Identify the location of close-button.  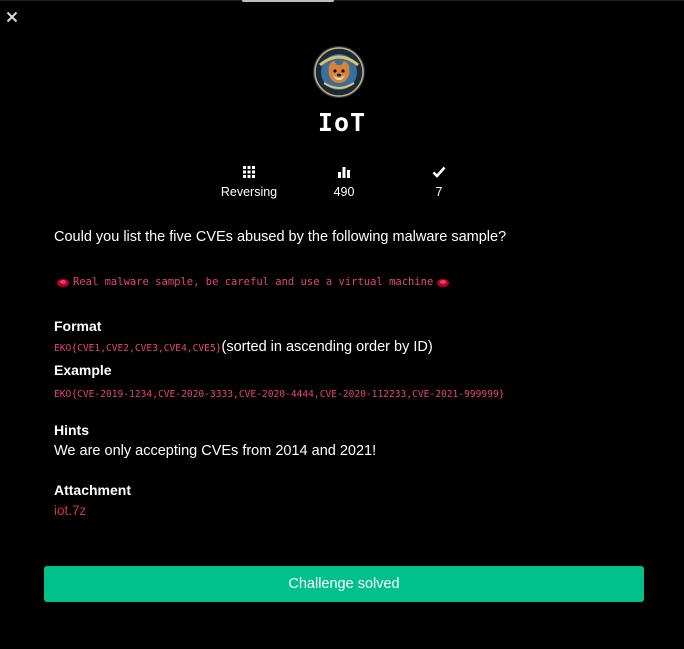
(12, 17).